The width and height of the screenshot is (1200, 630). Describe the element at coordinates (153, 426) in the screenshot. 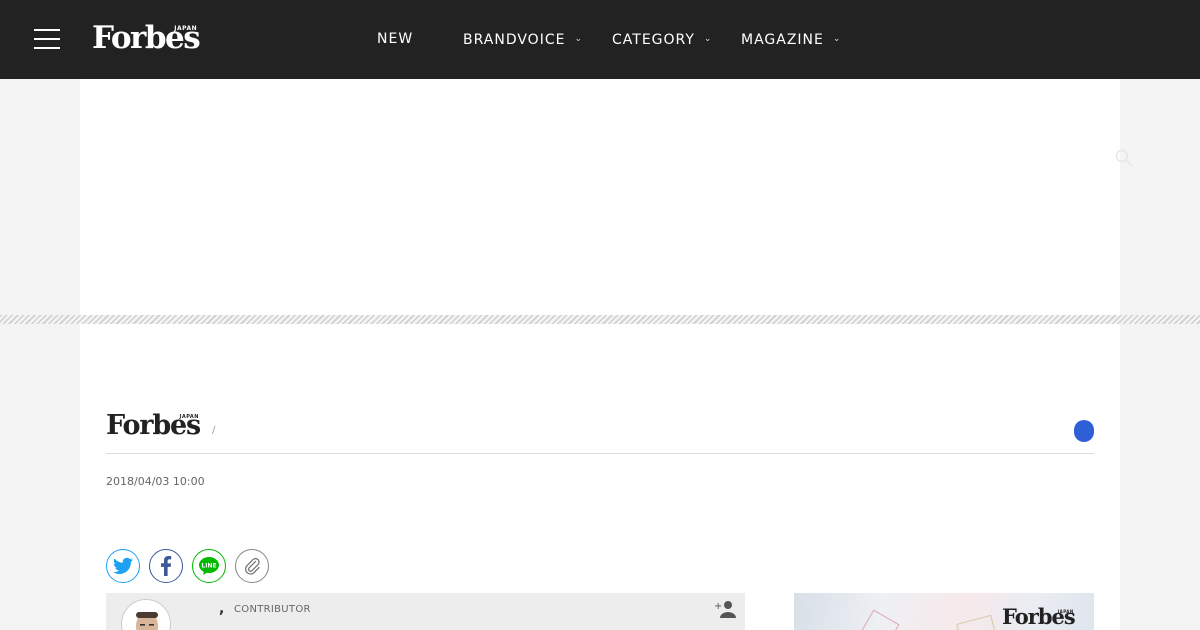

I see `section-forbes-logo: Forbes JAPAN` at that location.